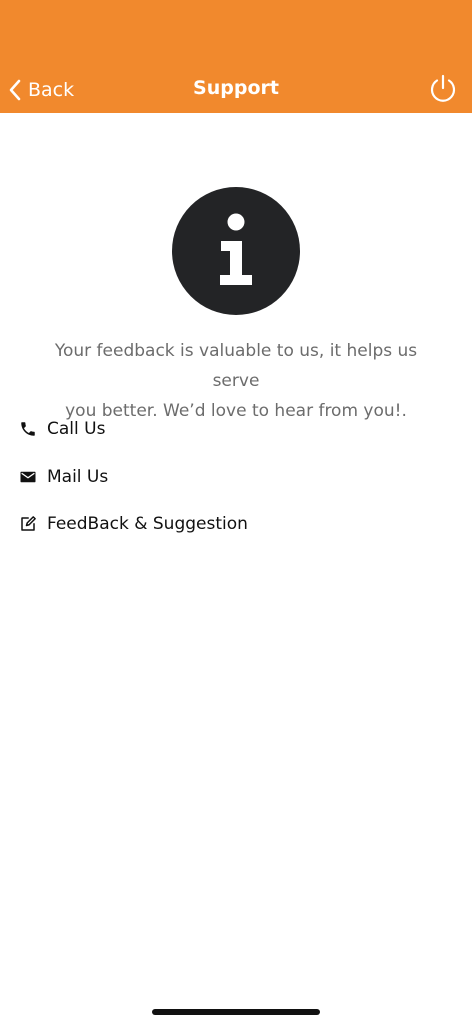 This screenshot has width=472, height=1024. I want to click on support-menu: Call Us Mail Us FeedBack & Suggestion, so click(236, 481).